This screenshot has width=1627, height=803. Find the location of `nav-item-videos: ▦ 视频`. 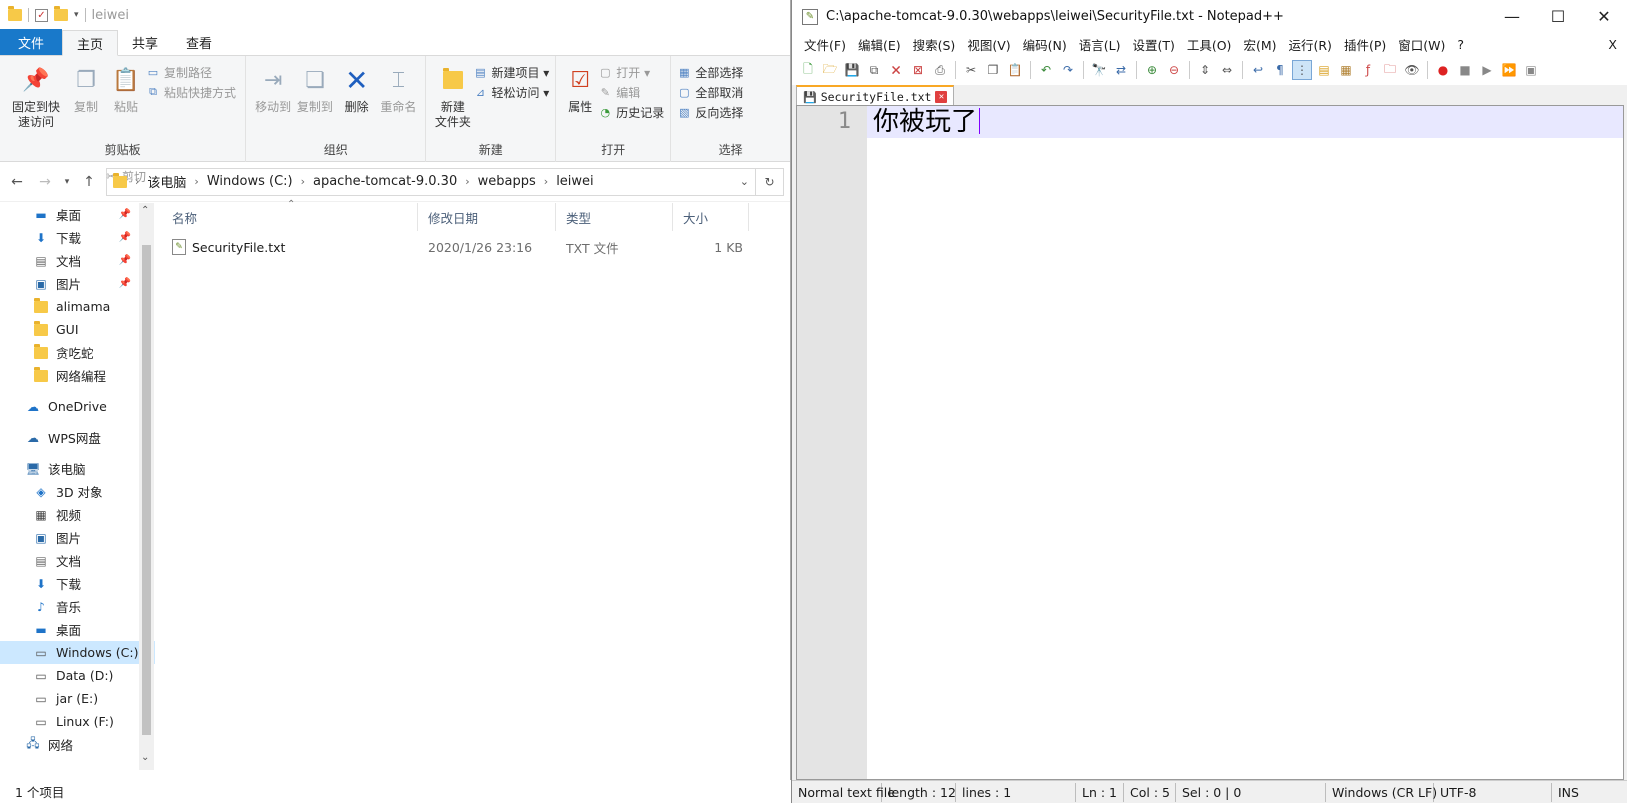

nav-item-videos: ▦ 视频 is located at coordinates (77, 514).